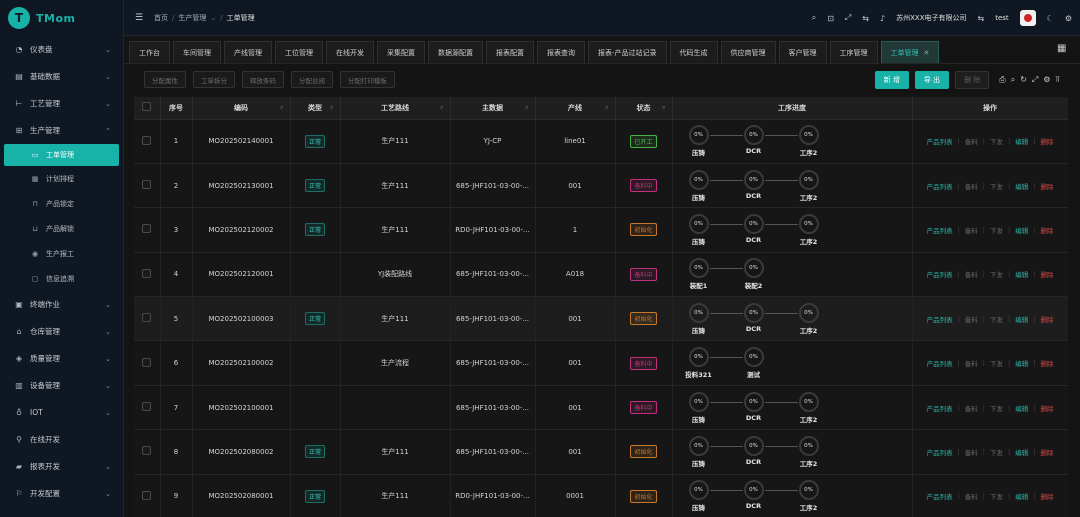 The image size is (1080, 517). What do you see at coordinates (972, 80) in the screenshot?
I see `delete-button: 删 除` at bounding box center [972, 80].